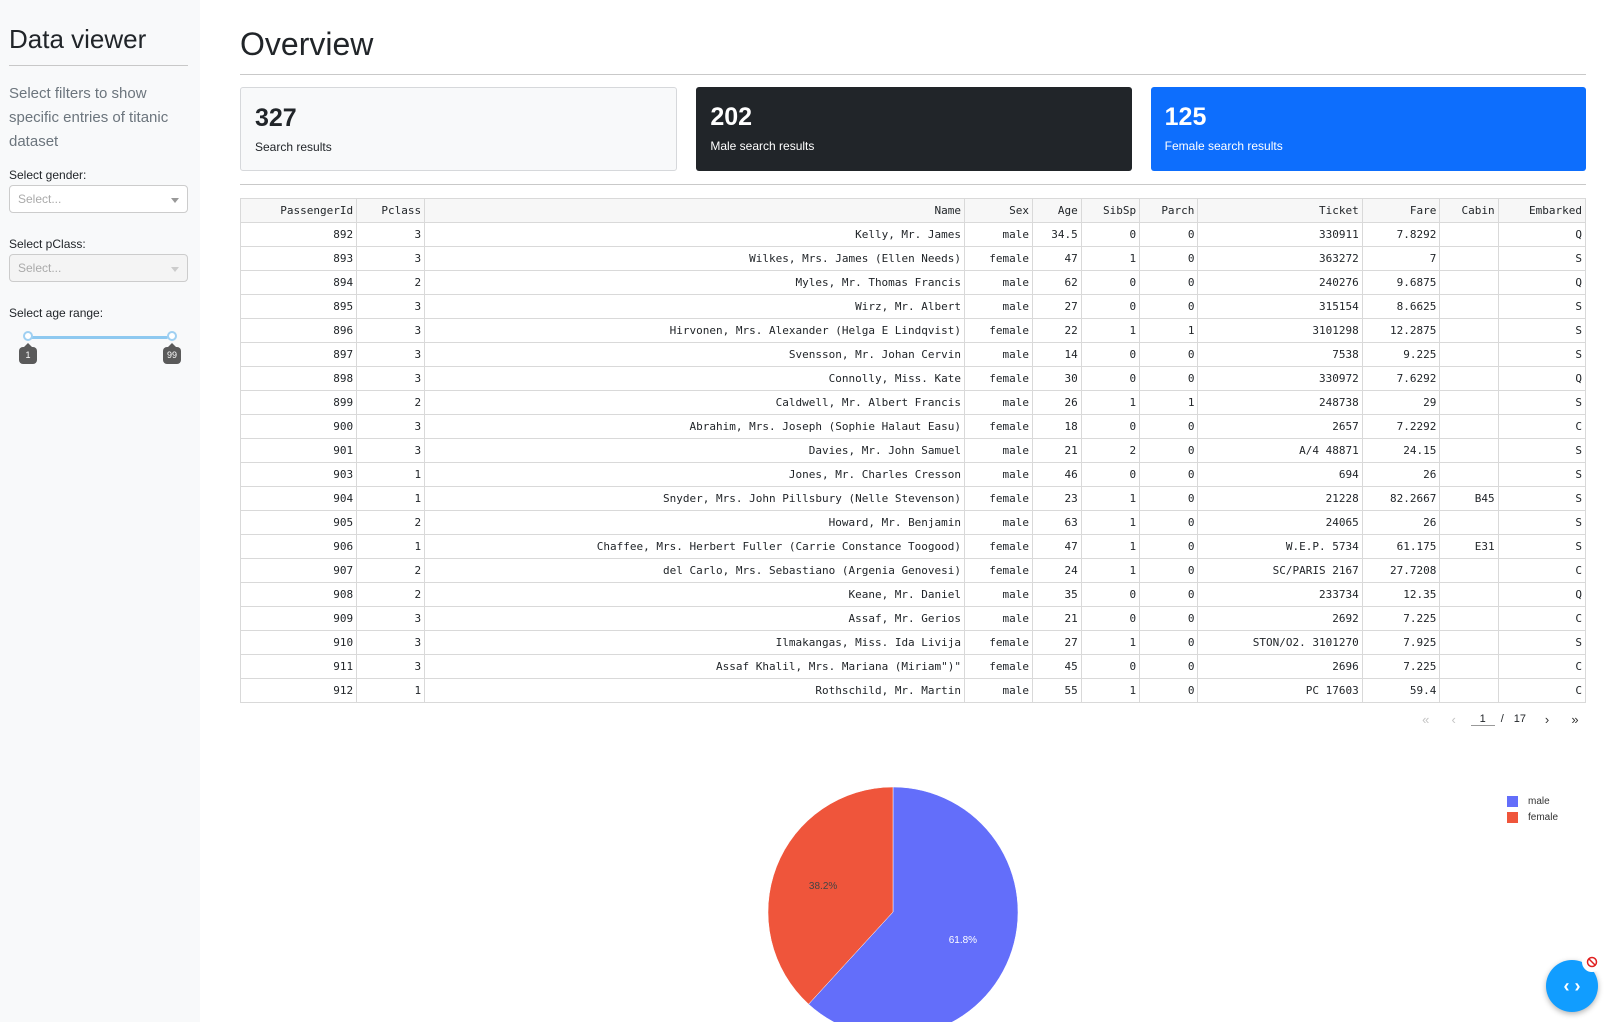 This screenshot has width=1614, height=1022. I want to click on table-cell: 912, so click(298, 690).